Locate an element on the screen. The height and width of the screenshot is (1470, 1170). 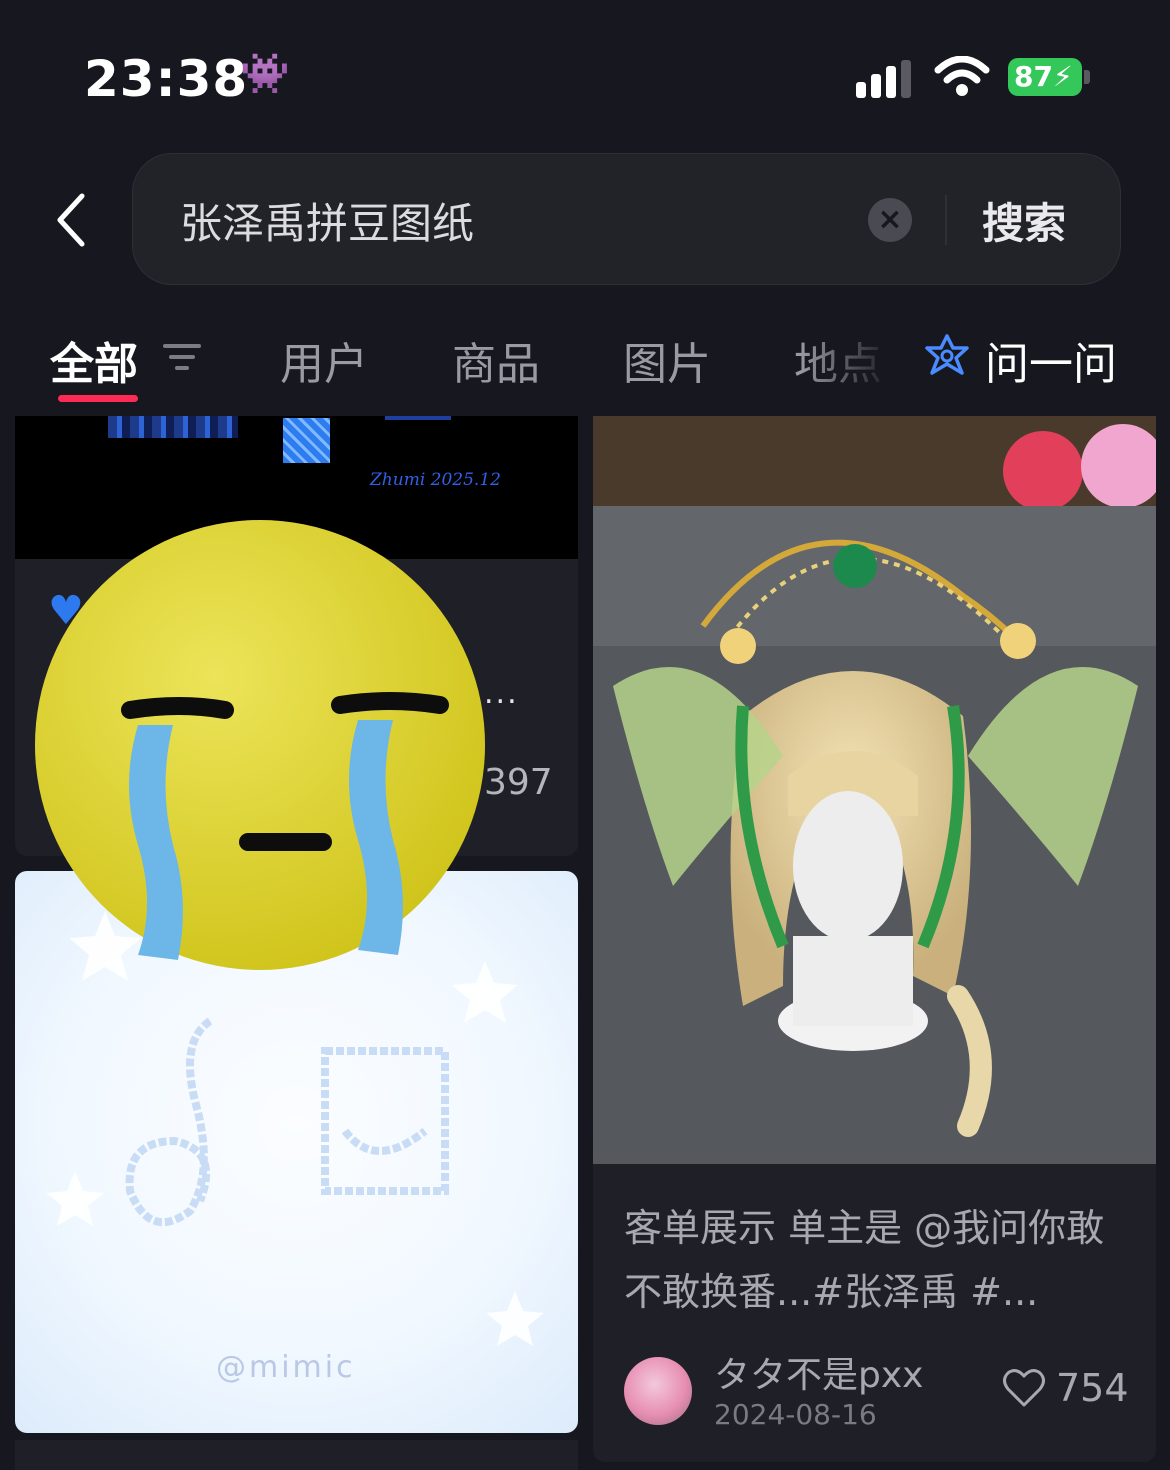
battery-indicator: 87⚡ is located at coordinates (1045, 77).